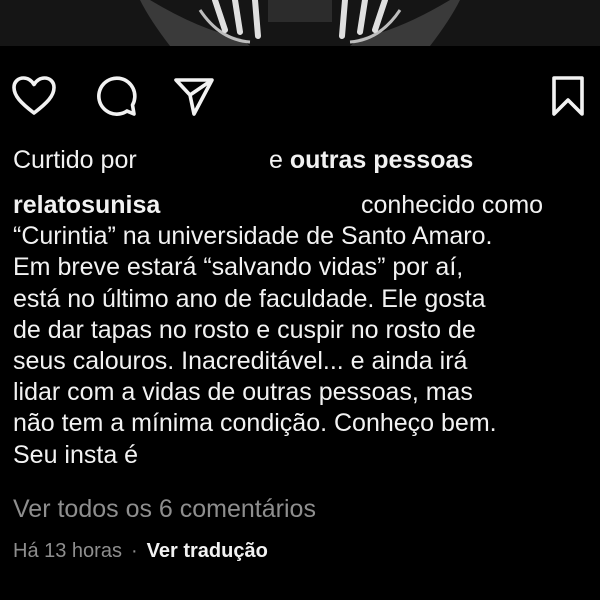  I want to click on caption-username: relatosunisa, so click(86, 205).